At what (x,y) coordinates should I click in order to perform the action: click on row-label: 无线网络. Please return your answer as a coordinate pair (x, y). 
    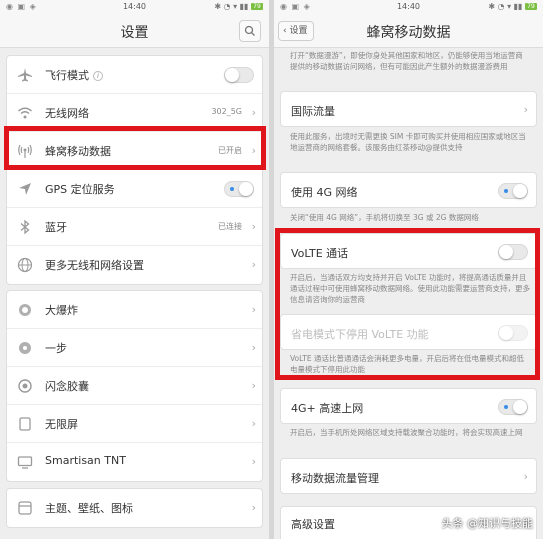
    Looking at the image, I should click on (67, 113).